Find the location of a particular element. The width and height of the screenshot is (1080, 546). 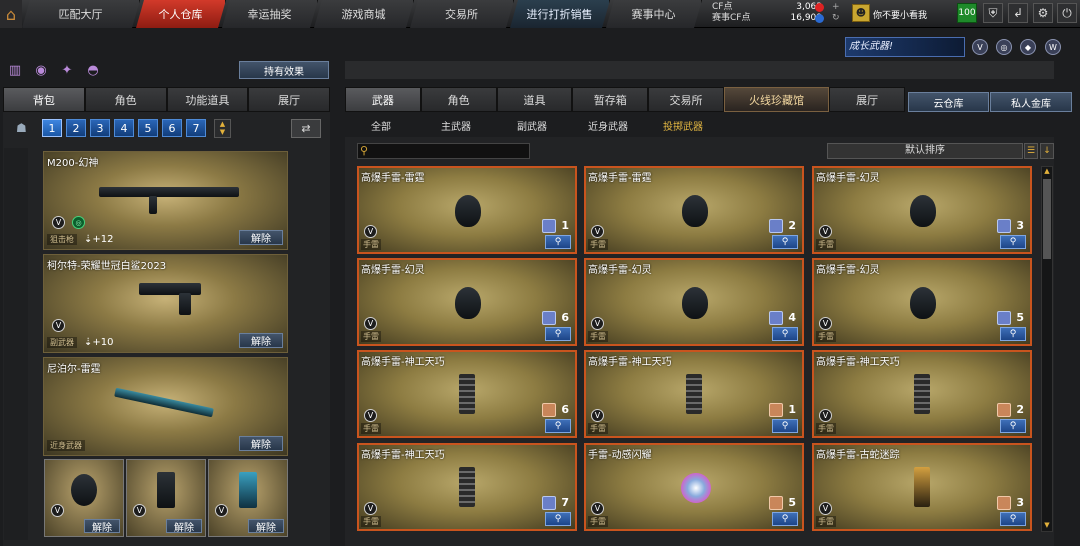

grenade-card: 高爆手雷-雷霆 V 手雷 1 ⚲ is located at coordinates (467, 210).